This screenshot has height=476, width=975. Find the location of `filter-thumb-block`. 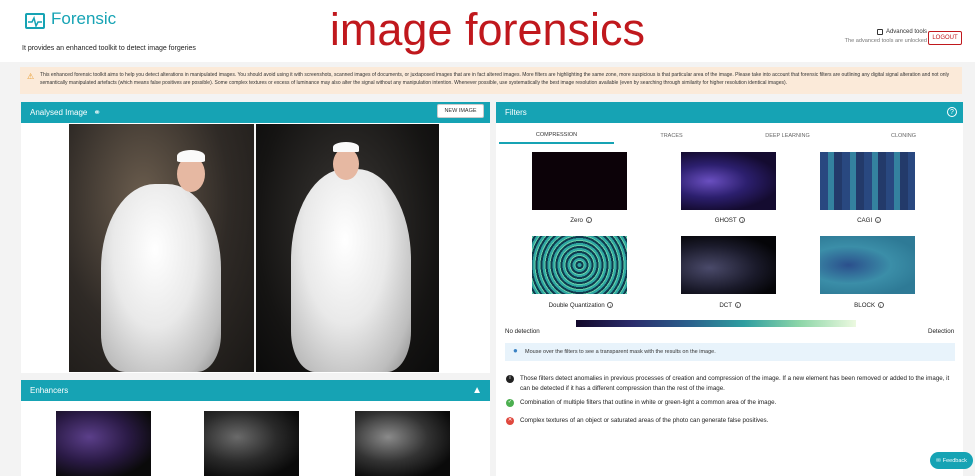

filter-thumb-block is located at coordinates (867, 265).